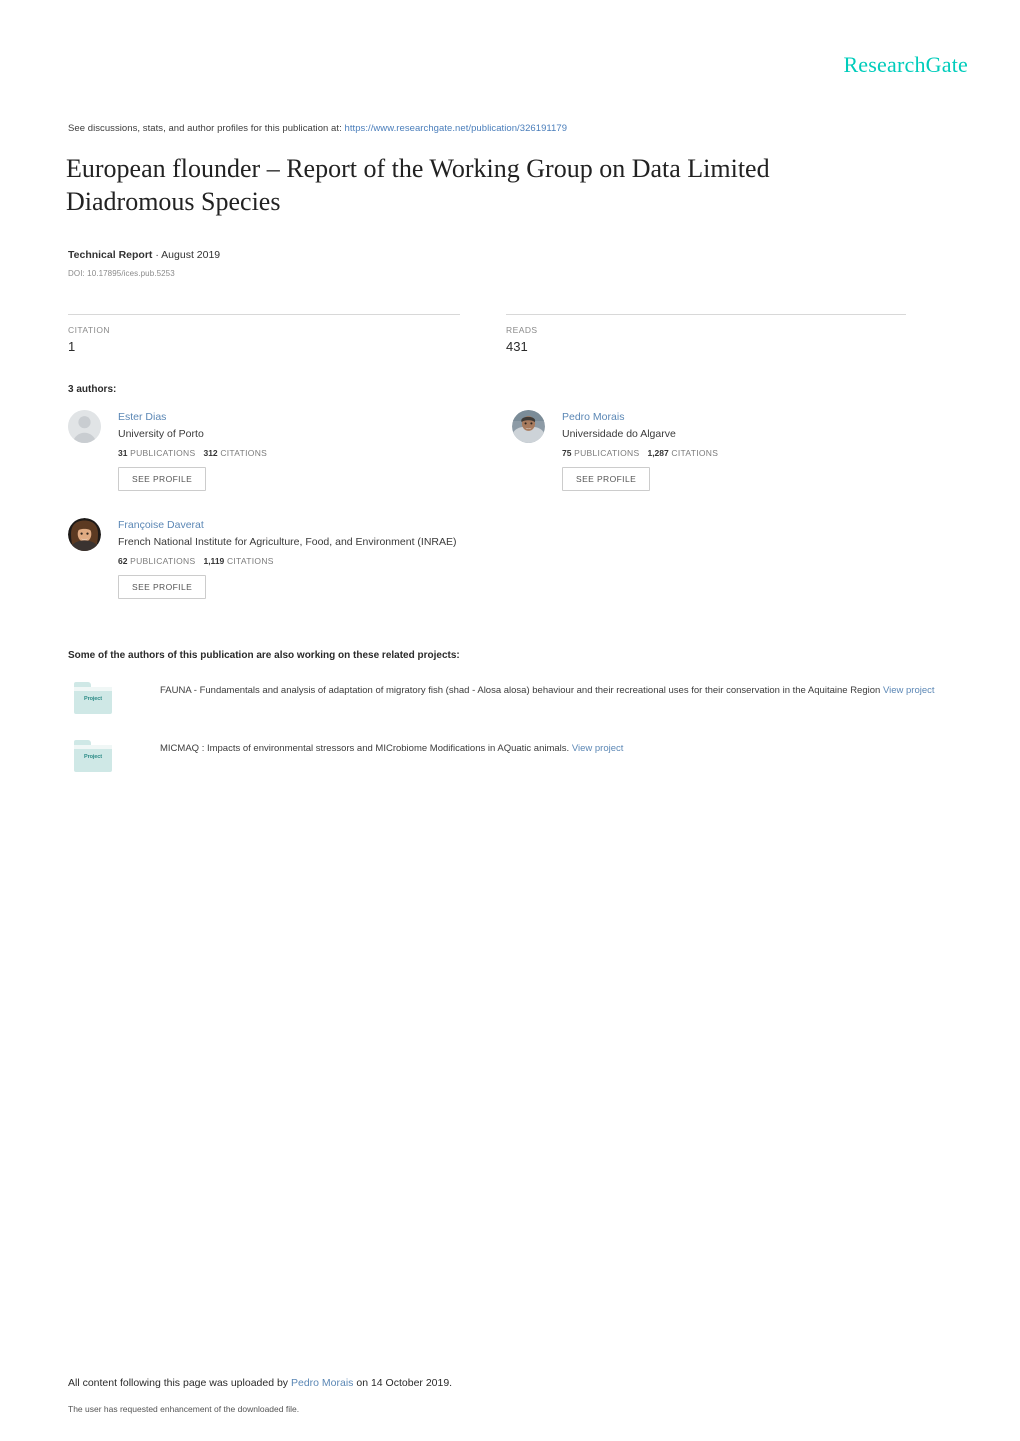  I want to click on citation-value: 1, so click(72, 346).